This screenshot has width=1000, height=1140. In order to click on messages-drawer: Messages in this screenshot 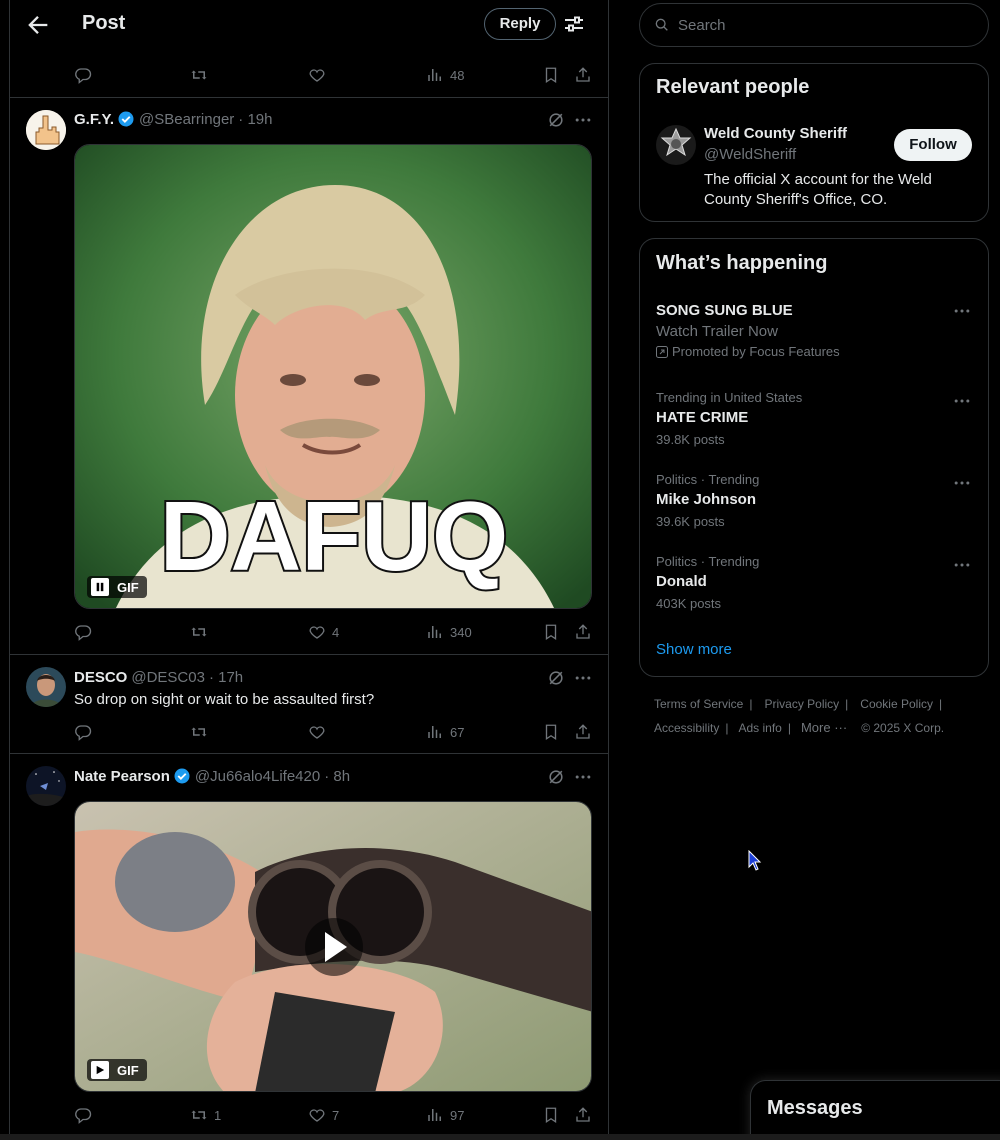, I will do `click(875, 1110)`.